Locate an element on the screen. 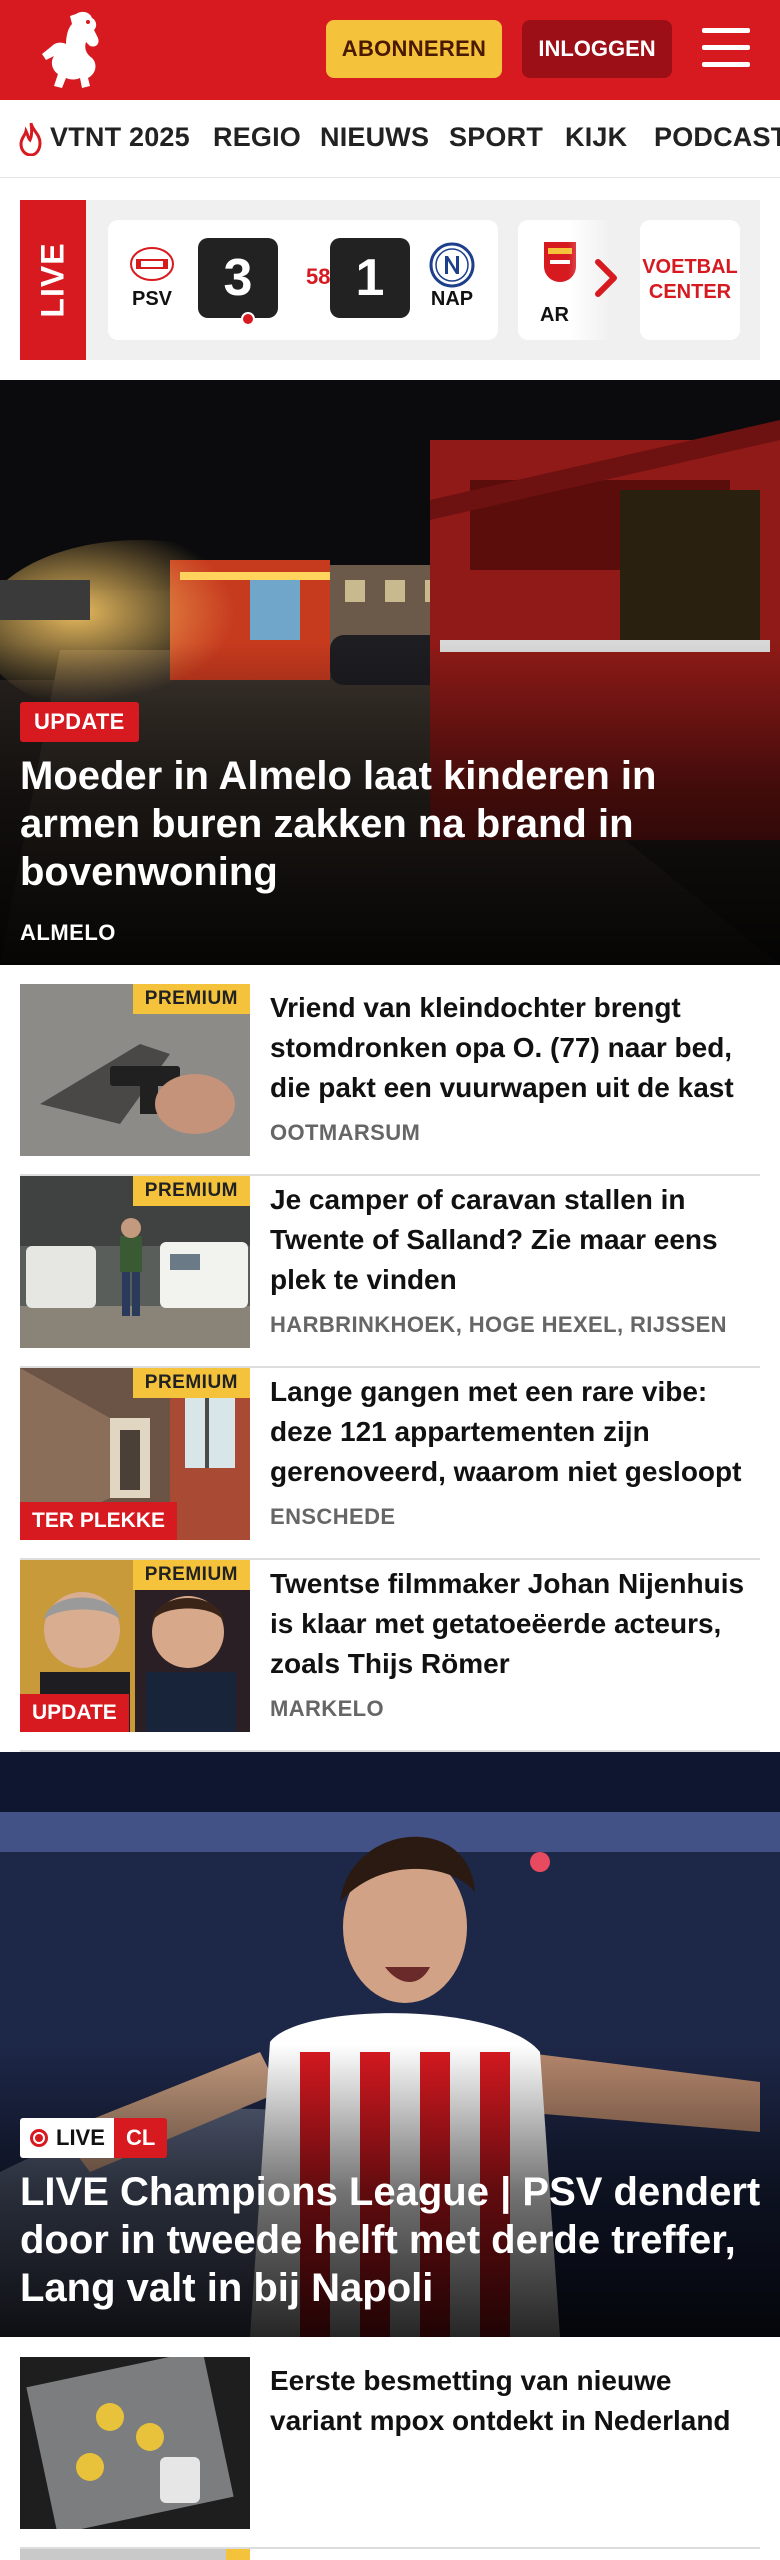 The image size is (780, 2560). match-card: PSV 3 58' 1 NAP is located at coordinates (303, 280).